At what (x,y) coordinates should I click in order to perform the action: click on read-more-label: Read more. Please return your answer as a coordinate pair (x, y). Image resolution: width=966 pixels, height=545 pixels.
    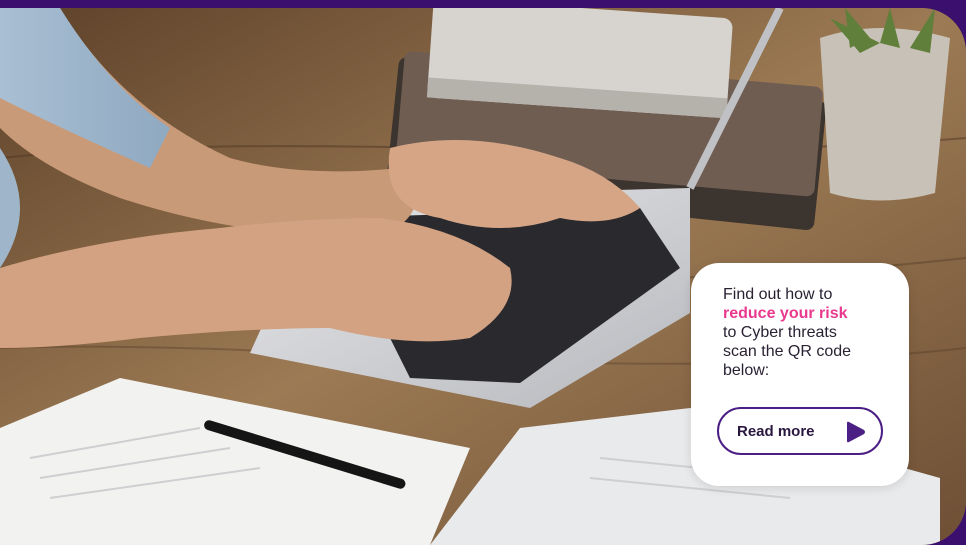
    Looking at the image, I should click on (776, 431).